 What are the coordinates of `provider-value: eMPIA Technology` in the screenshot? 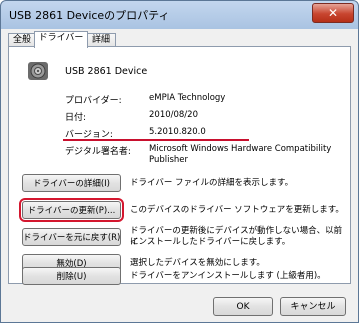 It's located at (187, 98).